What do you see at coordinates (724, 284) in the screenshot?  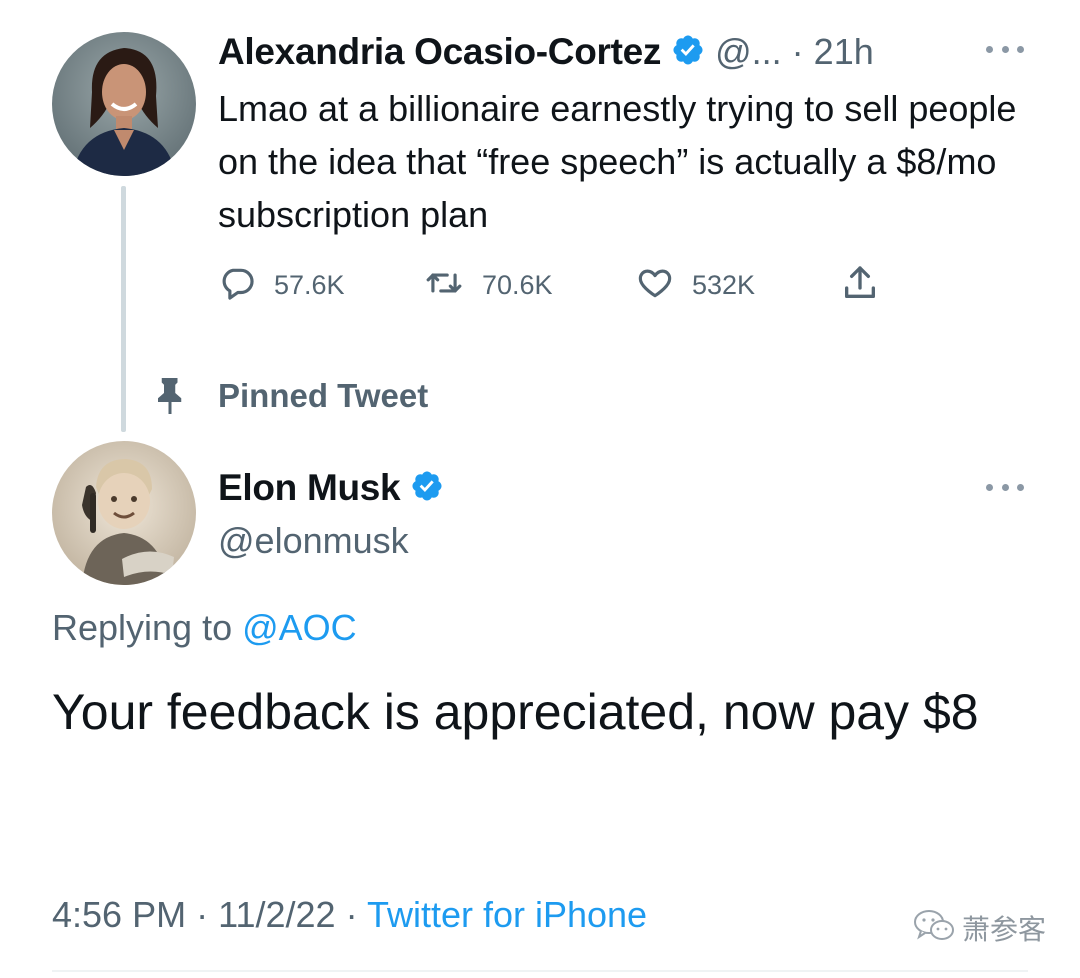 I see `like-count: 532K` at bounding box center [724, 284].